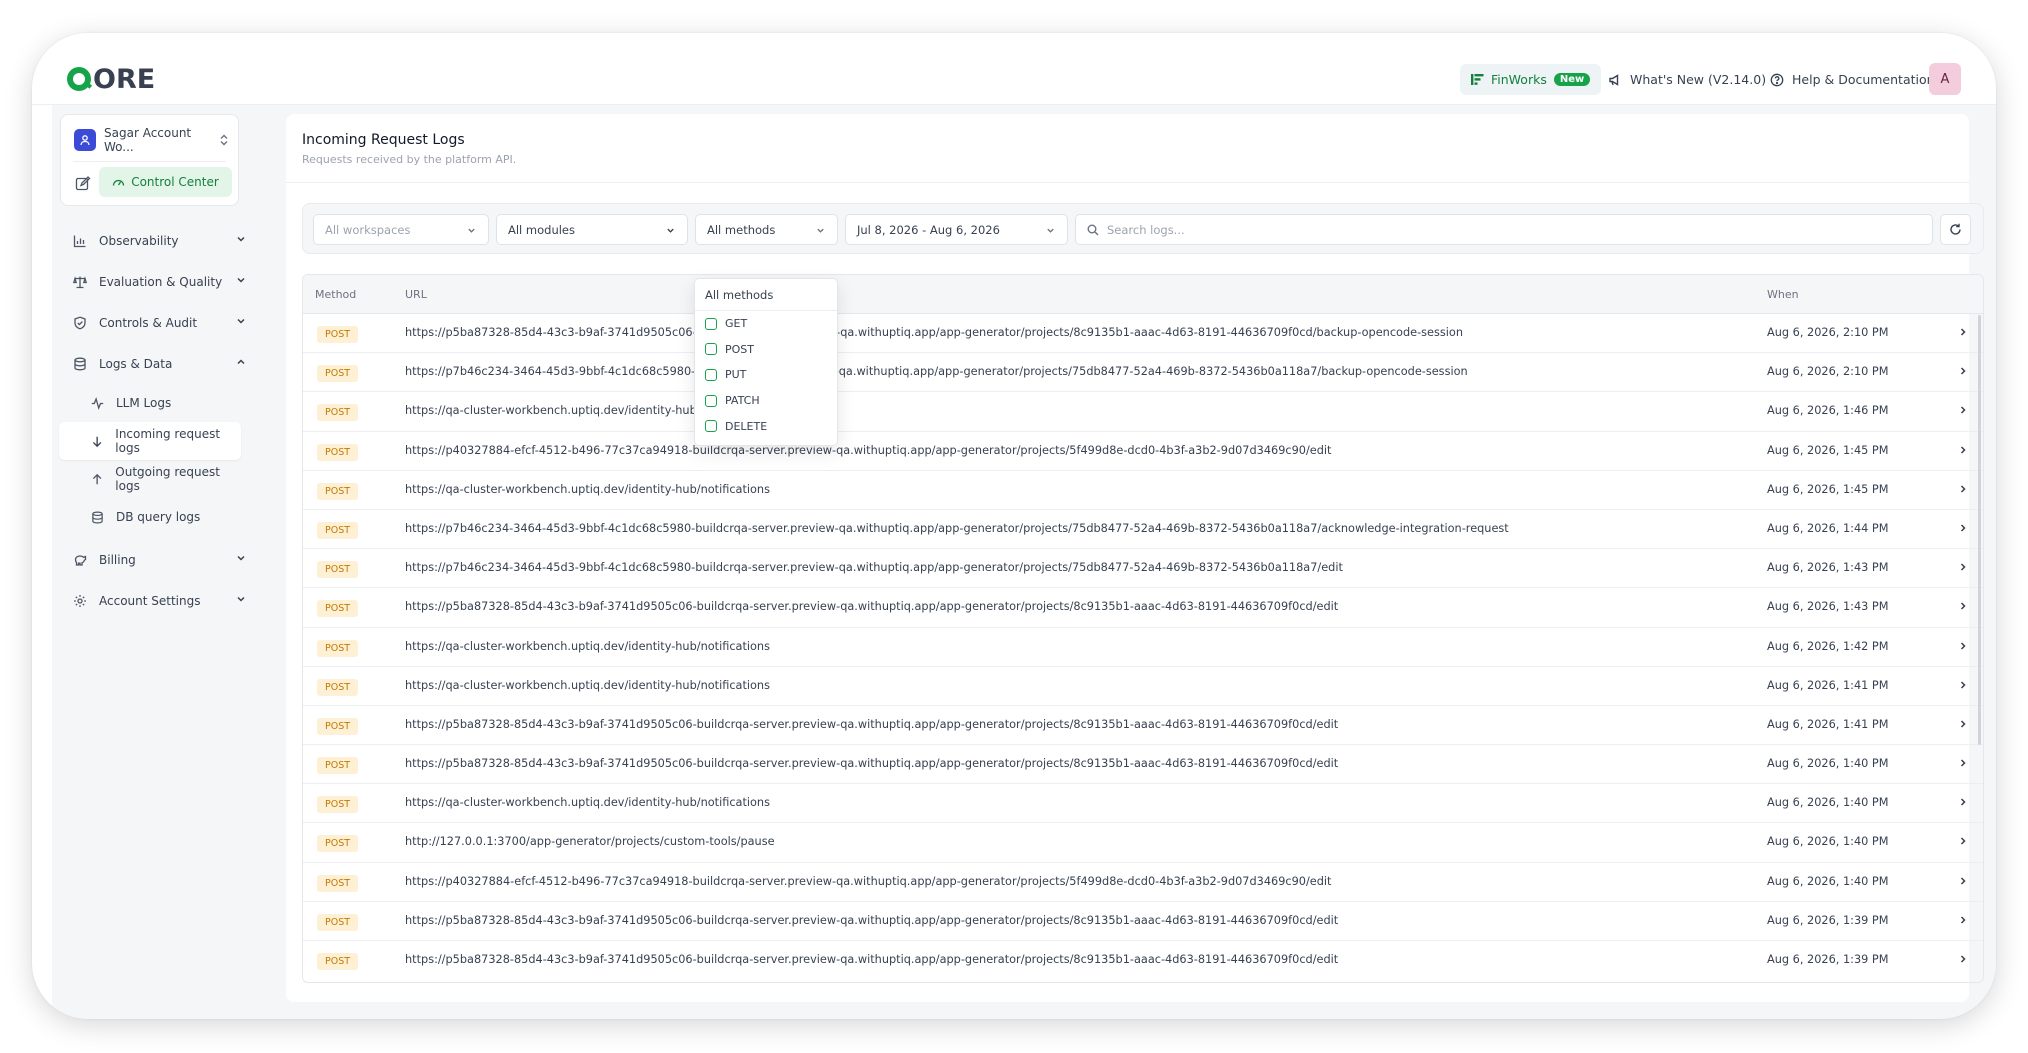  I want to click on sidebar-item-db-query-logs: DB query logs, so click(150, 517).